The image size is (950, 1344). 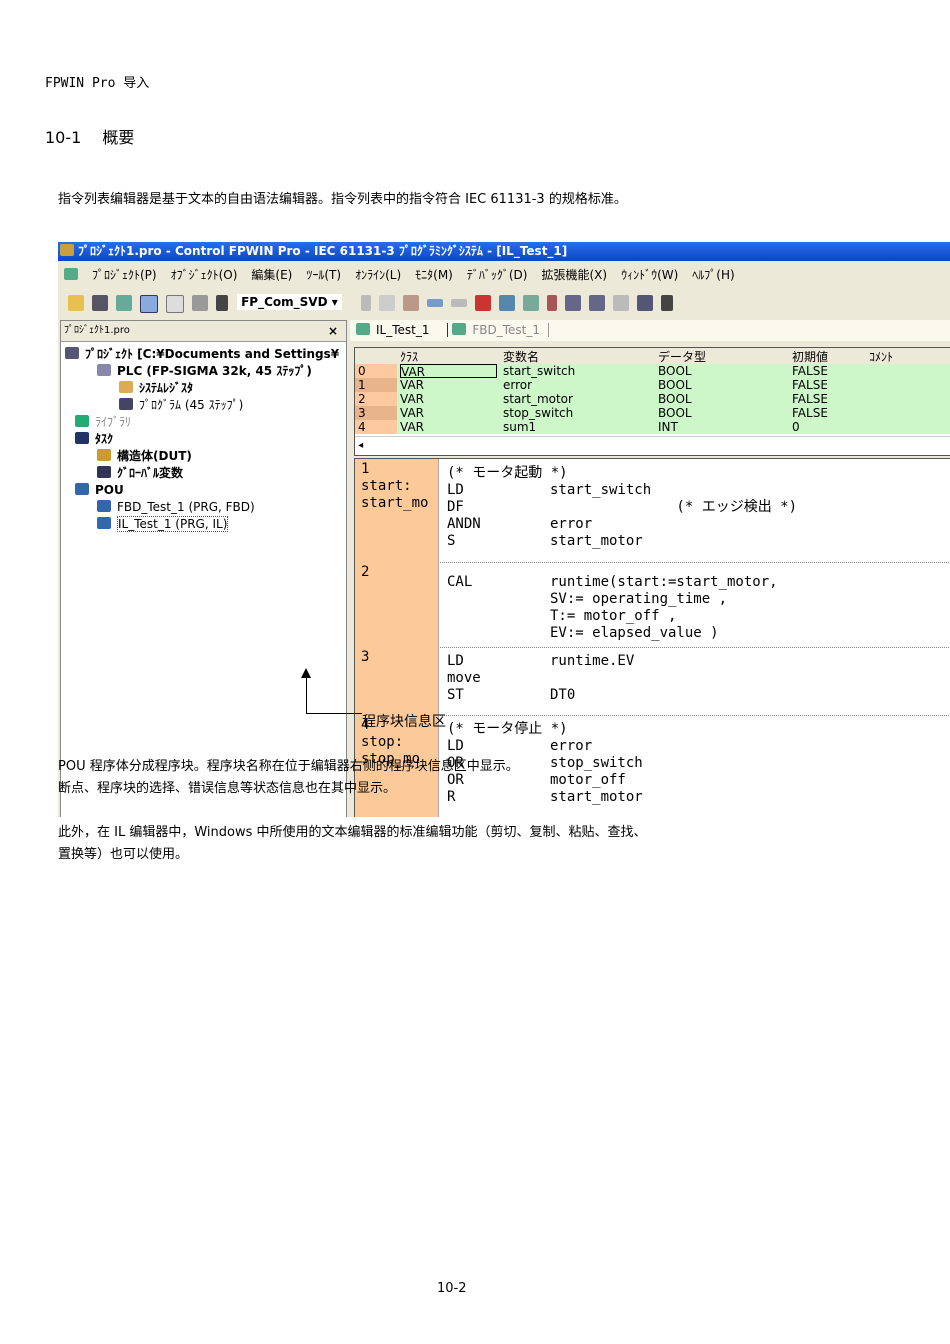 What do you see at coordinates (596, 763) in the screenshot?
I see `il-operand: stop_switch` at bounding box center [596, 763].